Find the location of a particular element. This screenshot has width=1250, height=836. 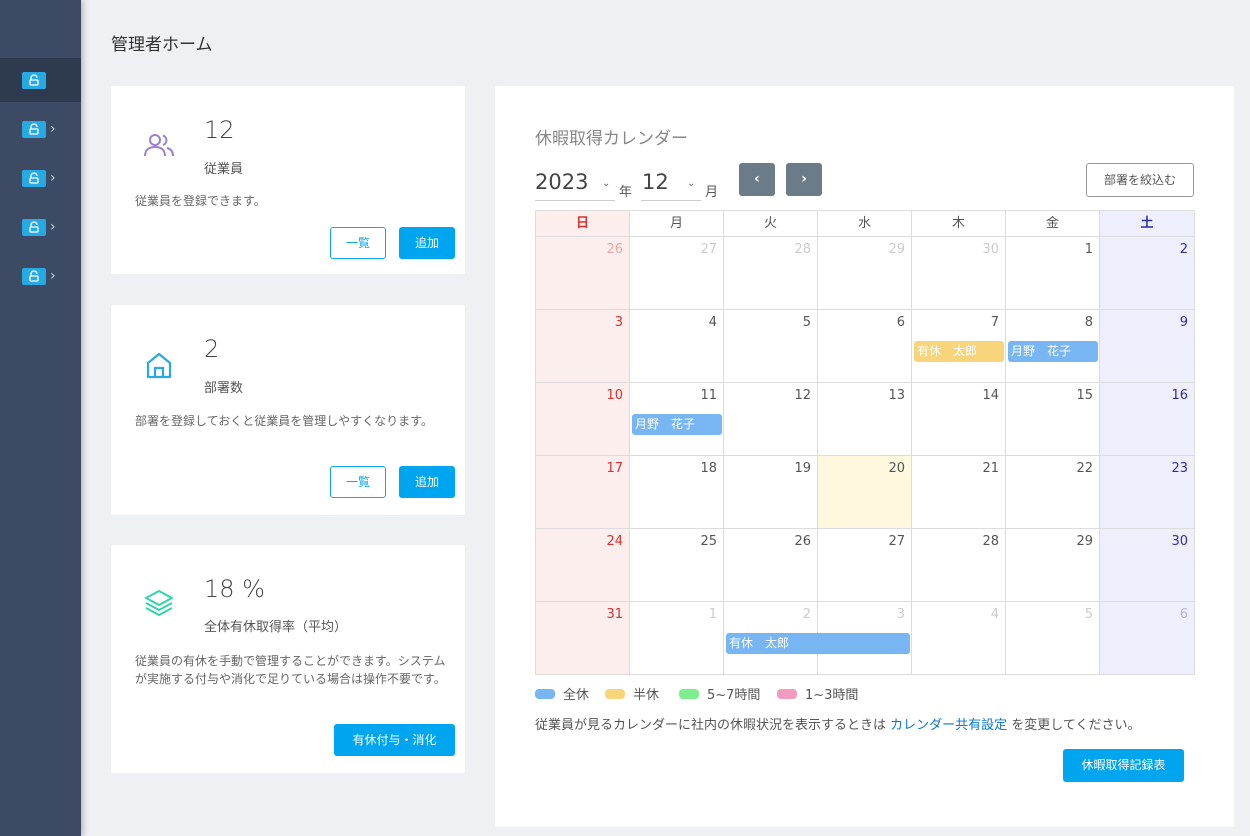

calendar-day-cell: 10 is located at coordinates (583, 419).